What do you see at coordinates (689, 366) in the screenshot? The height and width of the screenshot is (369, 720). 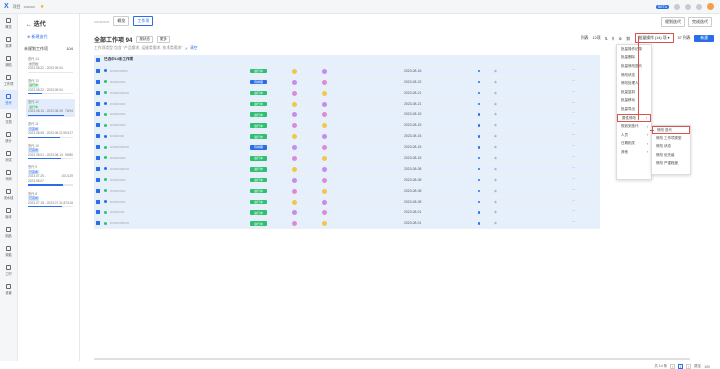 I see `next-page-button: ›` at bounding box center [689, 366].